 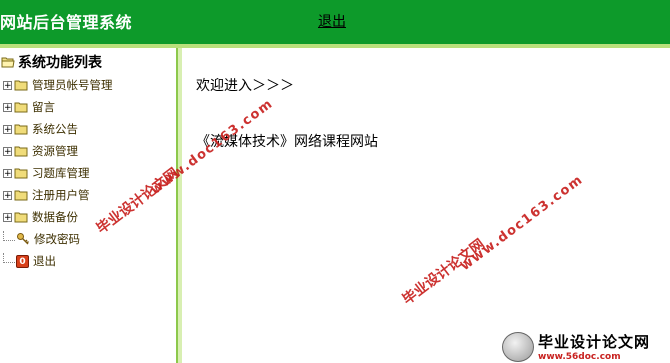 What do you see at coordinates (61, 195) in the screenshot?
I see `menu-item-label: 注册用户管` at bounding box center [61, 195].